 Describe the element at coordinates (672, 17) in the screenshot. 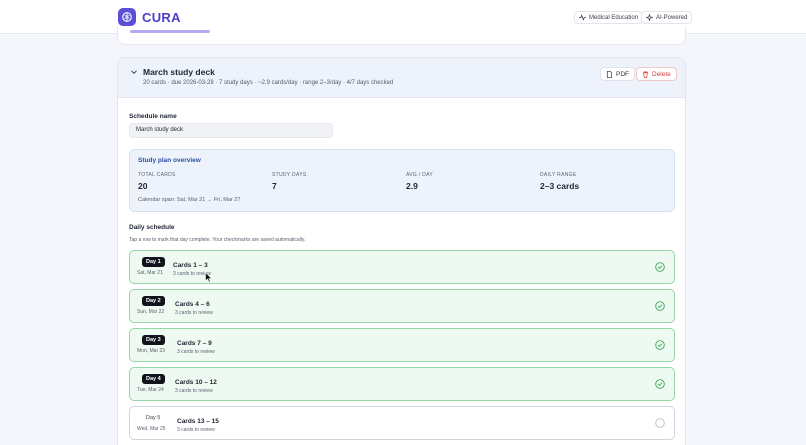

I see `pill-label: AI-Powered` at that location.